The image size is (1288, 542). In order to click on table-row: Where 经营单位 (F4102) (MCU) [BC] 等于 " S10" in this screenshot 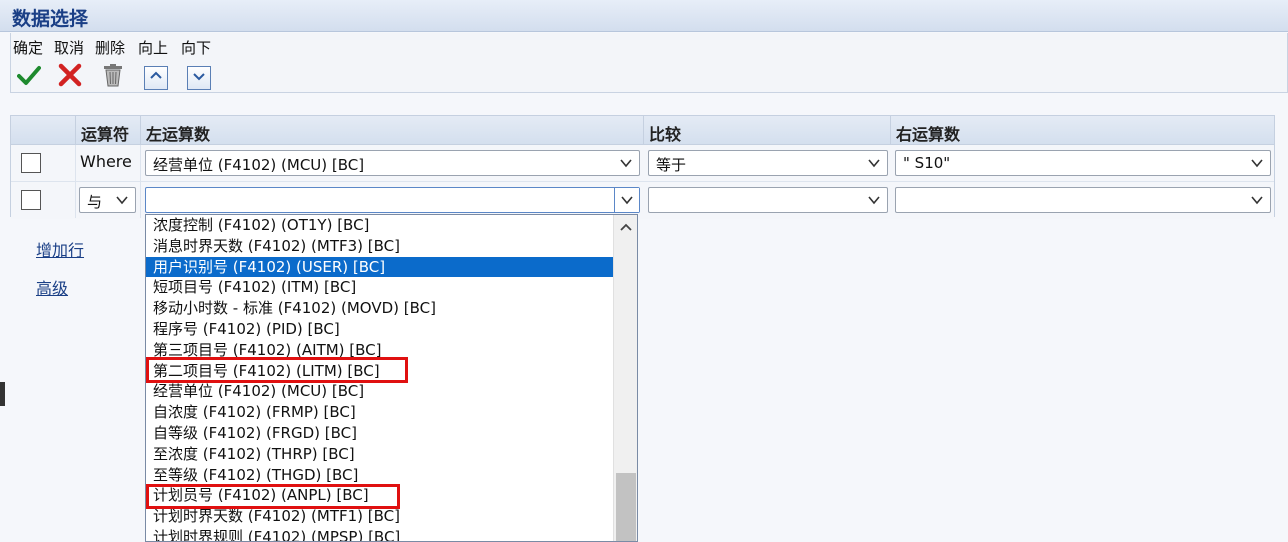, I will do `click(642, 163)`.